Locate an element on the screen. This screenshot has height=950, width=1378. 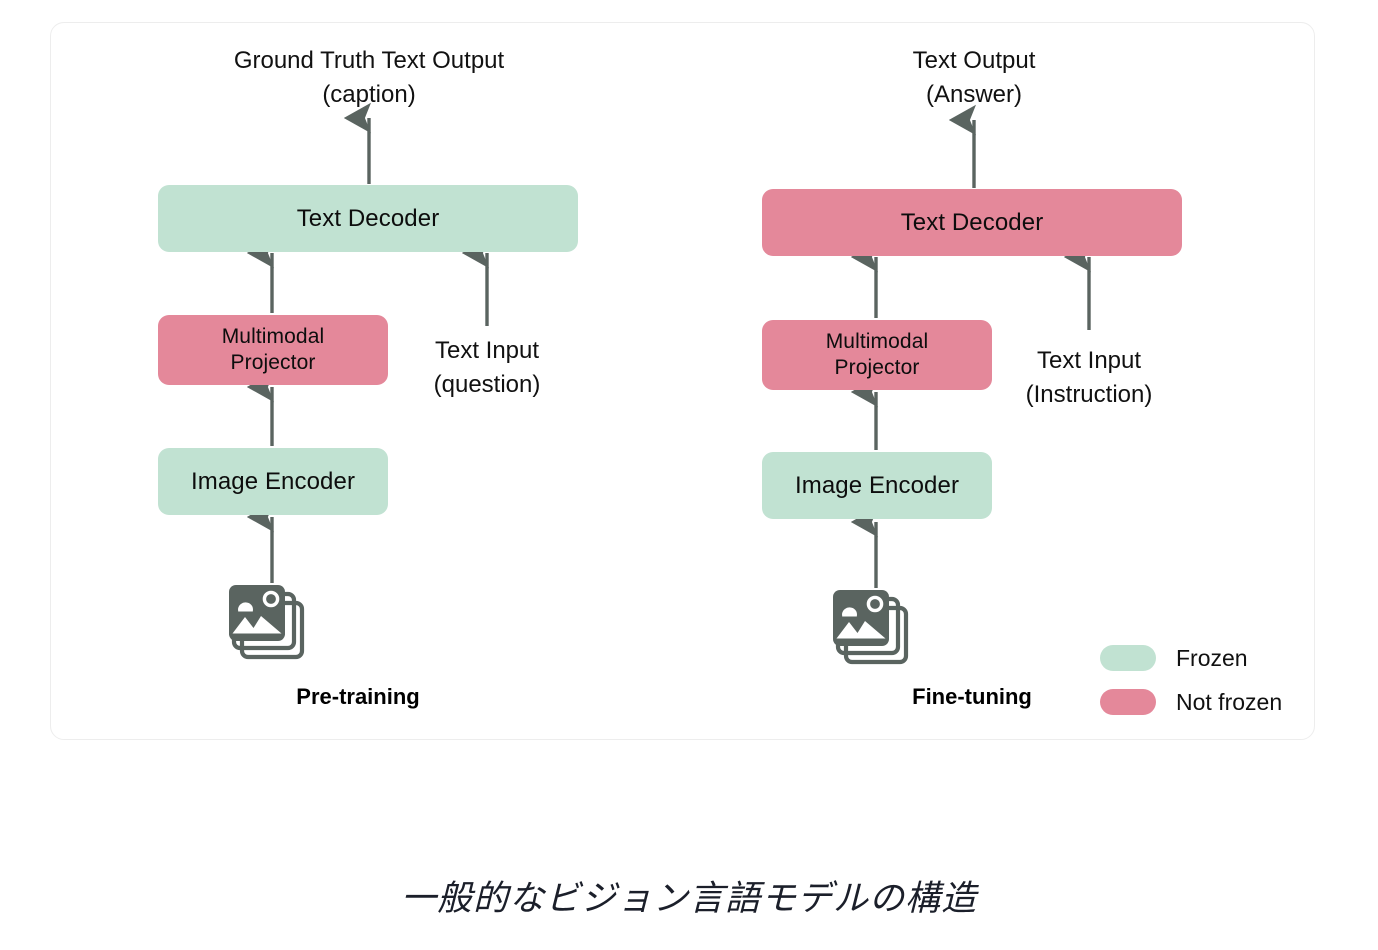
pretraining-image-stack is located at coordinates (272, 626).